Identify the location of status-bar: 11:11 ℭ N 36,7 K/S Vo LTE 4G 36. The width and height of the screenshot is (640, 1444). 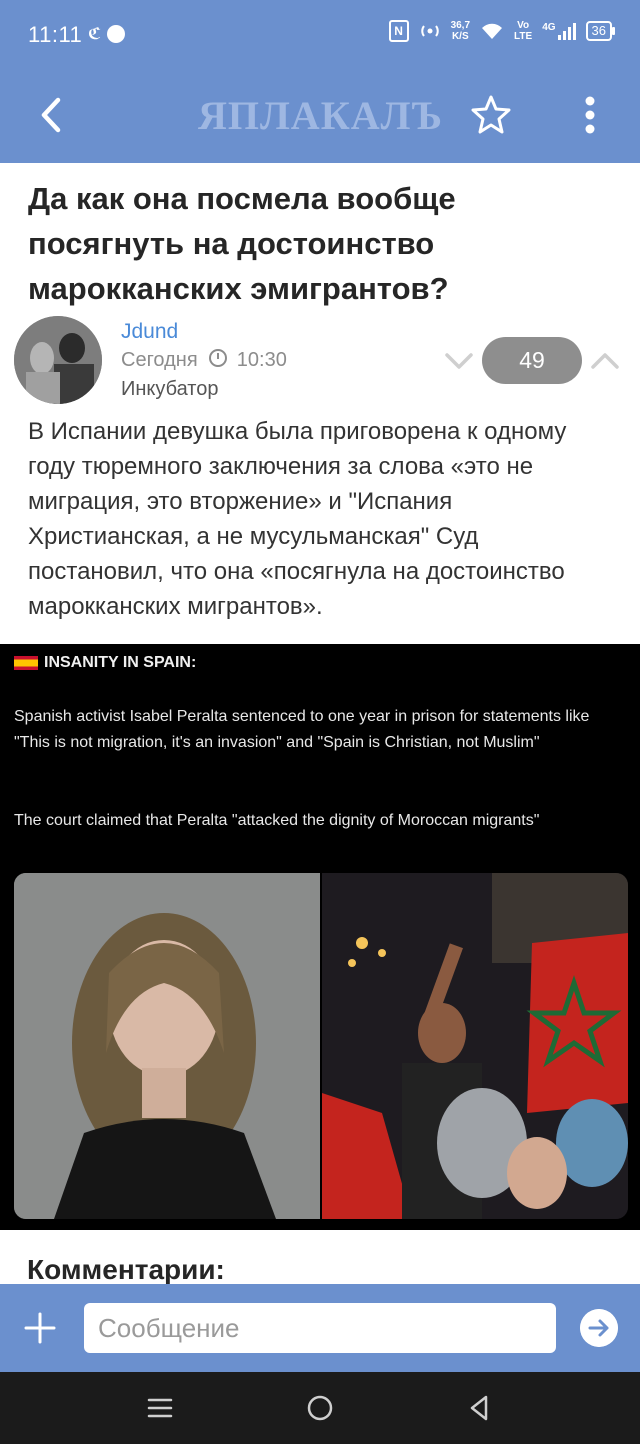
(320, 35).